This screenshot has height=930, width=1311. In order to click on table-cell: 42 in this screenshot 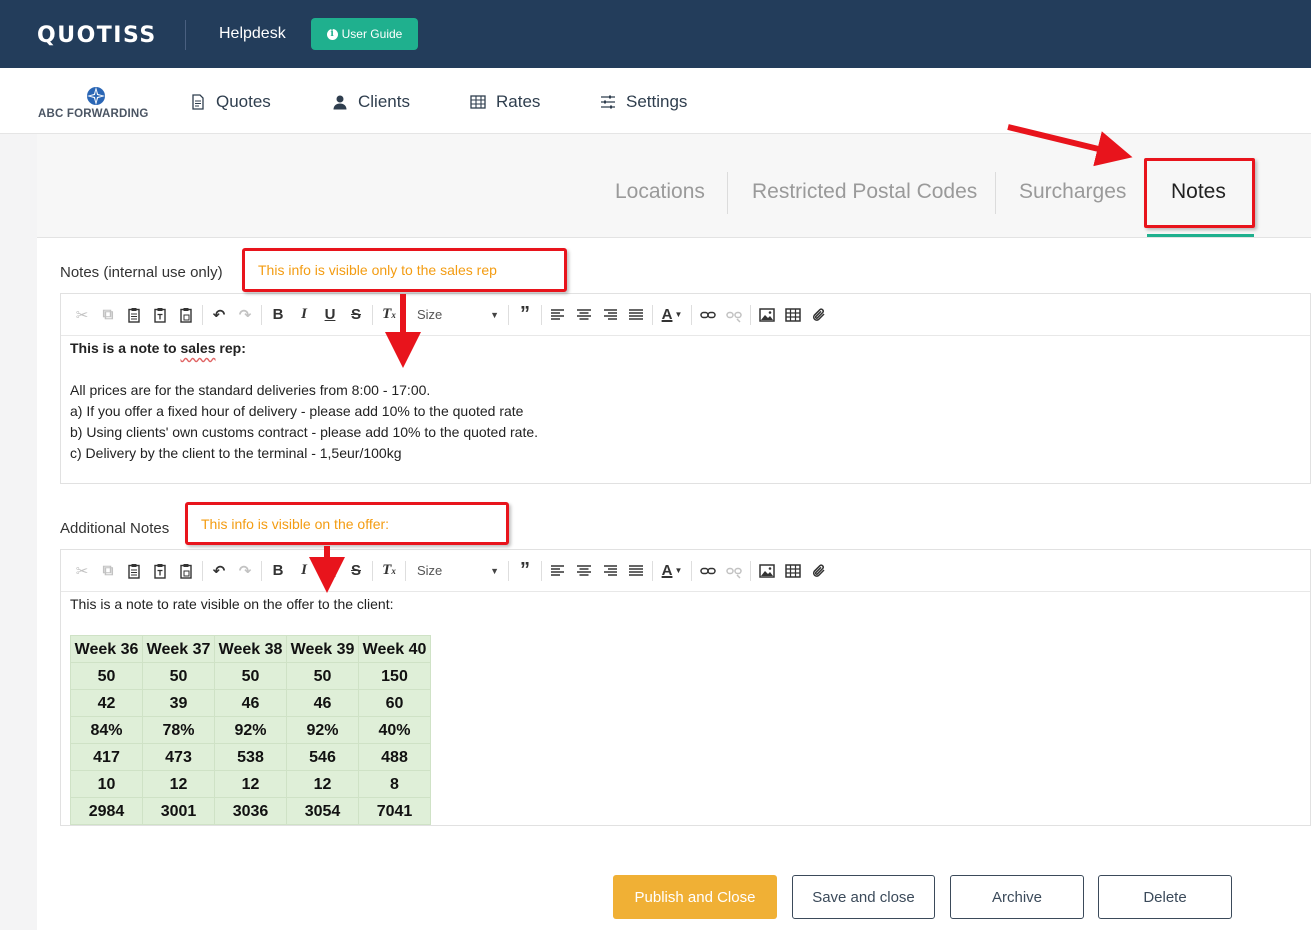, I will do `click(106, 703)`.